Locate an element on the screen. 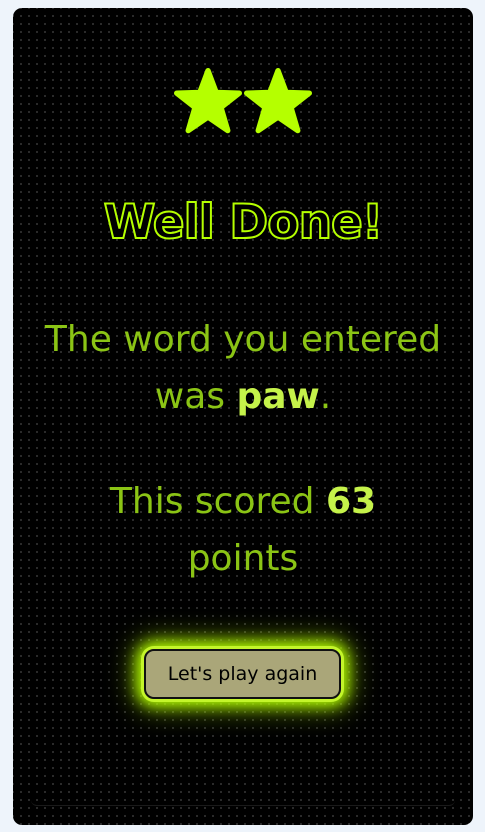  score-value: 63 is located at coordinates (351, 501).